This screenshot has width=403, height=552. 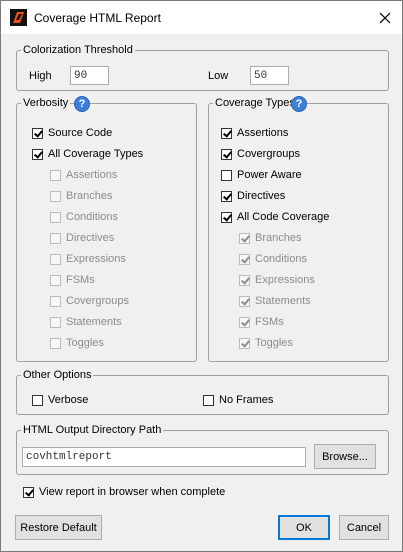 I want to click on verbosity-conditions-label: Conditions, so click(x=92, y=217).